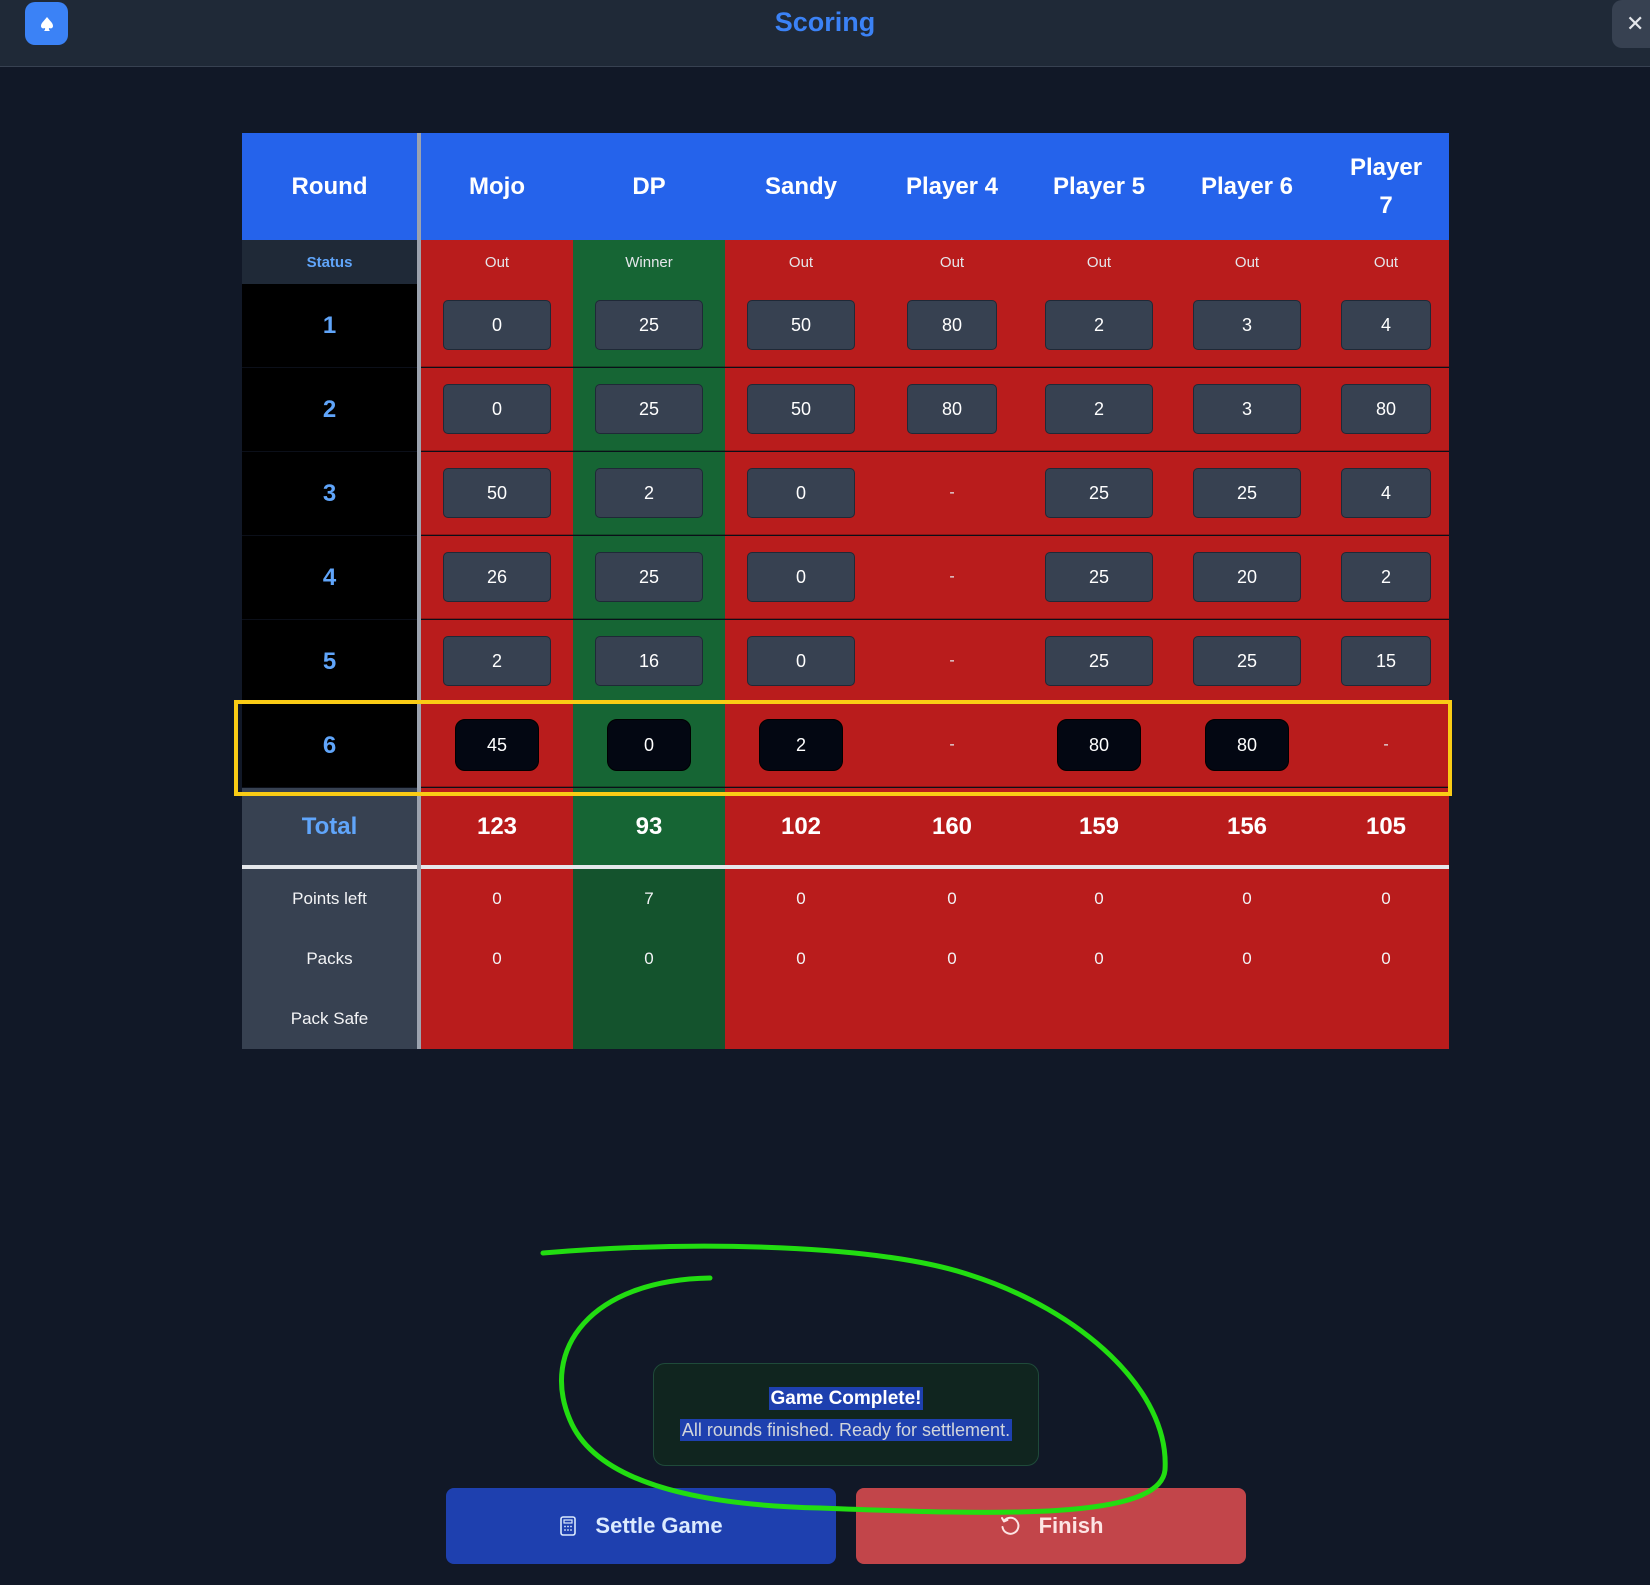  Describe the element at coordinates (801, 1019) in the screenshot. I see `pack-safe-cell` at that location.